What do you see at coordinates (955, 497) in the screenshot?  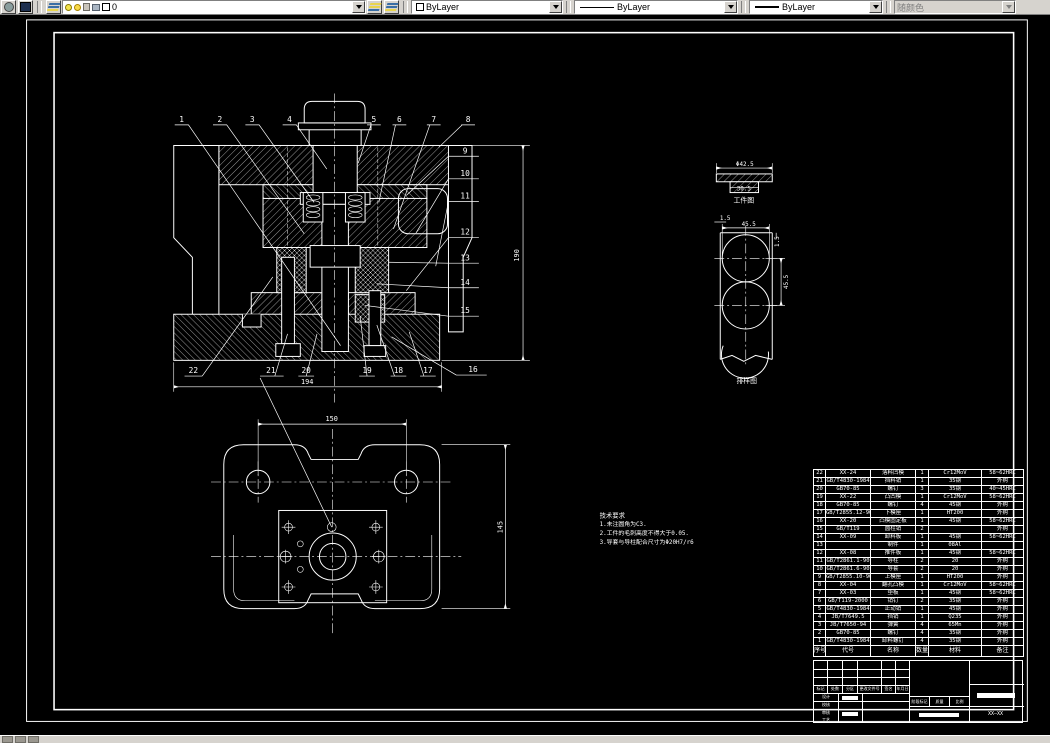 I see `cell-mat: Cr12MoV` at bounding box center [955, 497].